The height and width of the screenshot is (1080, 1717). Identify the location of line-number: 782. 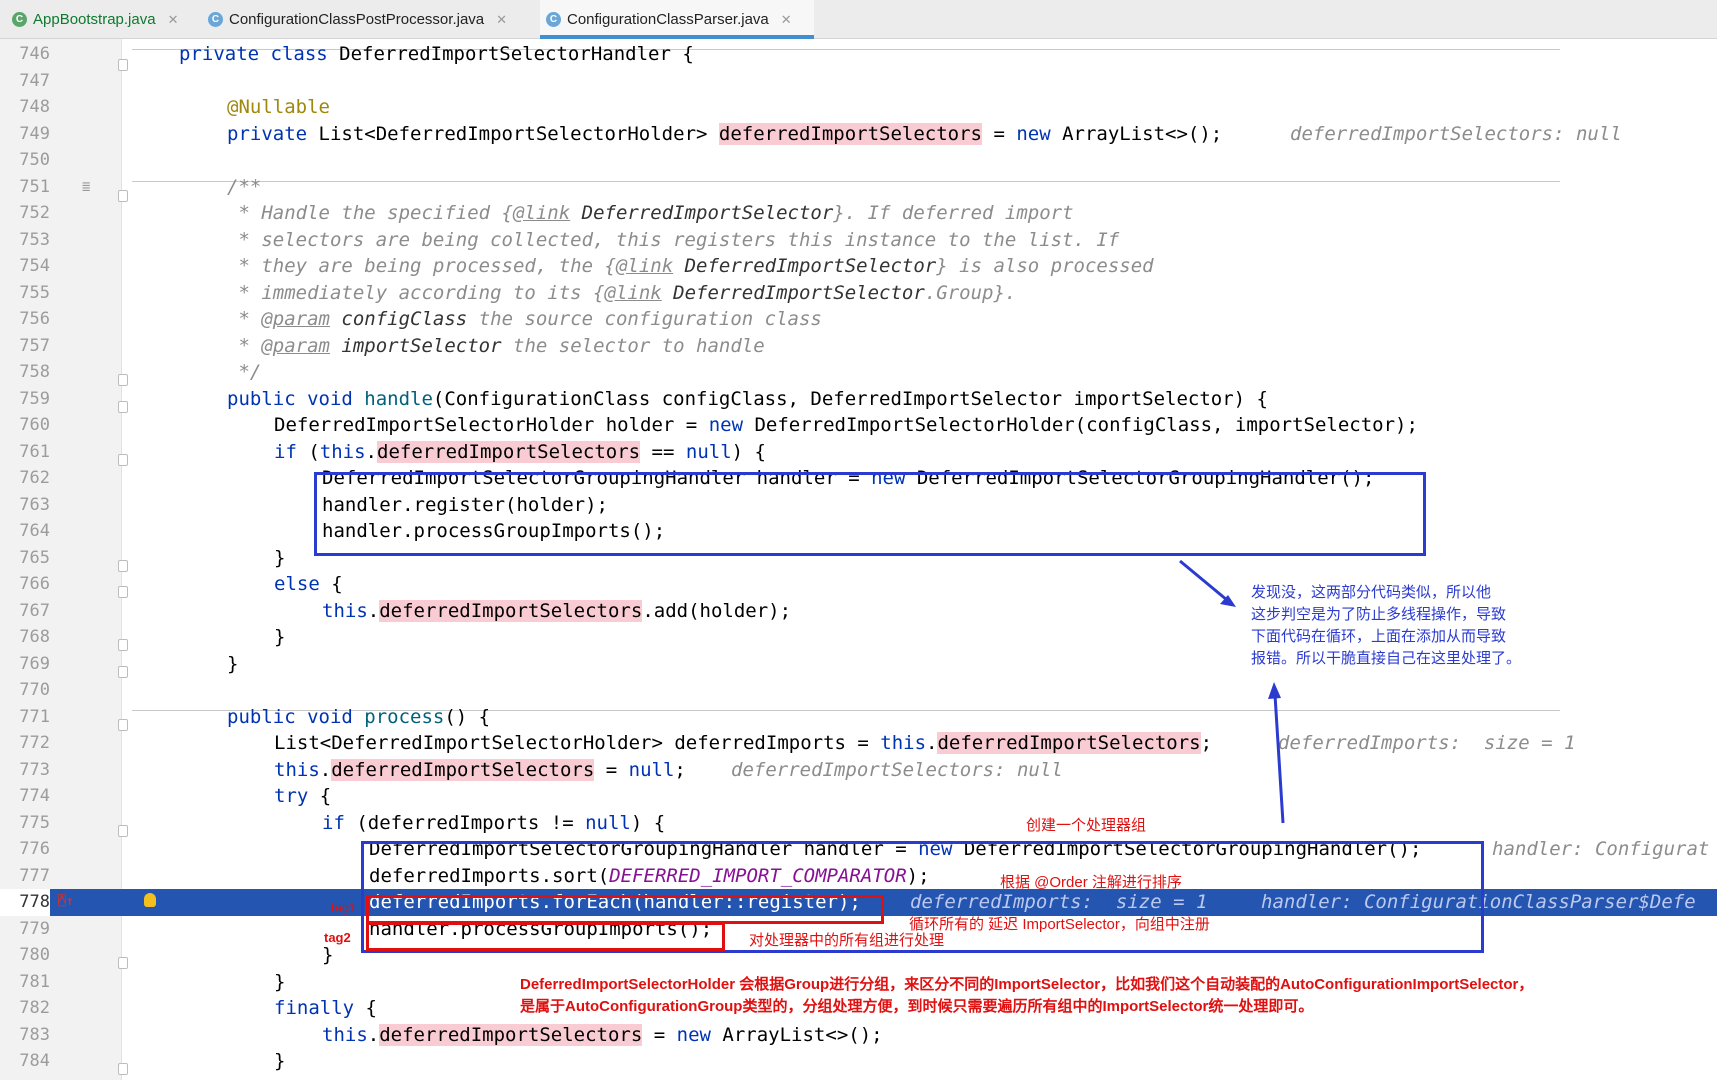
(34, 1008).